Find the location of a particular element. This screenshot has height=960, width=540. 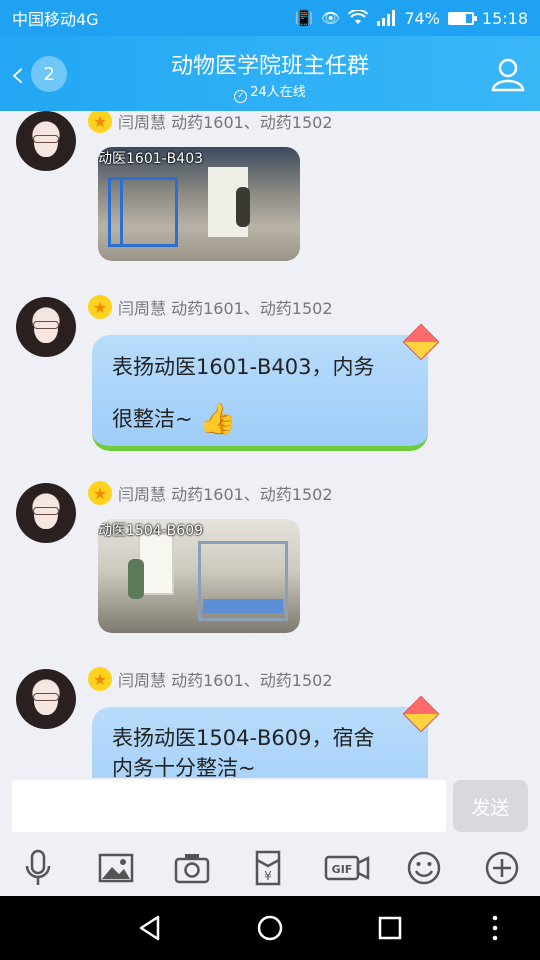

image-message: 动医1504-B609 is located at coordinates (199, 576).